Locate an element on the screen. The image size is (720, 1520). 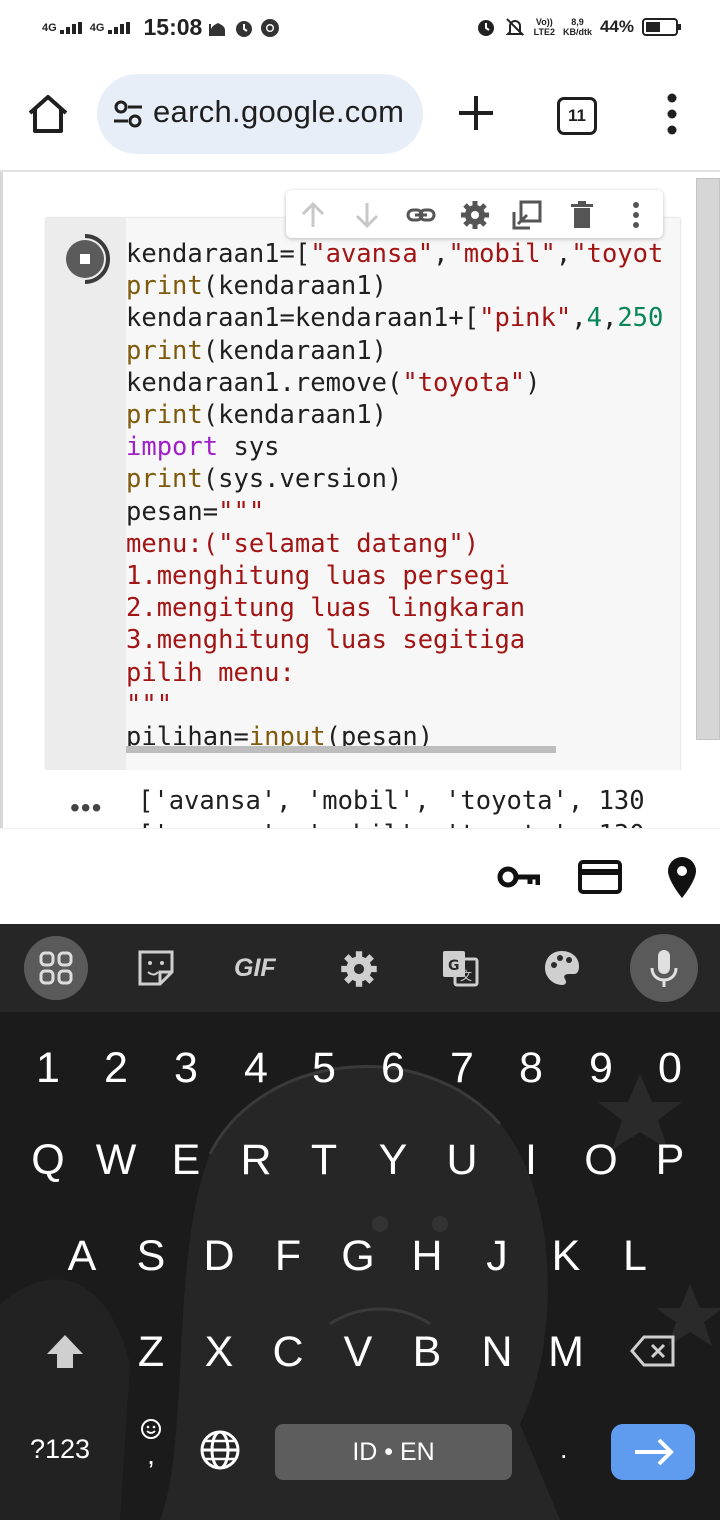
key-1: 1 is located at coordinates (48, 1068).